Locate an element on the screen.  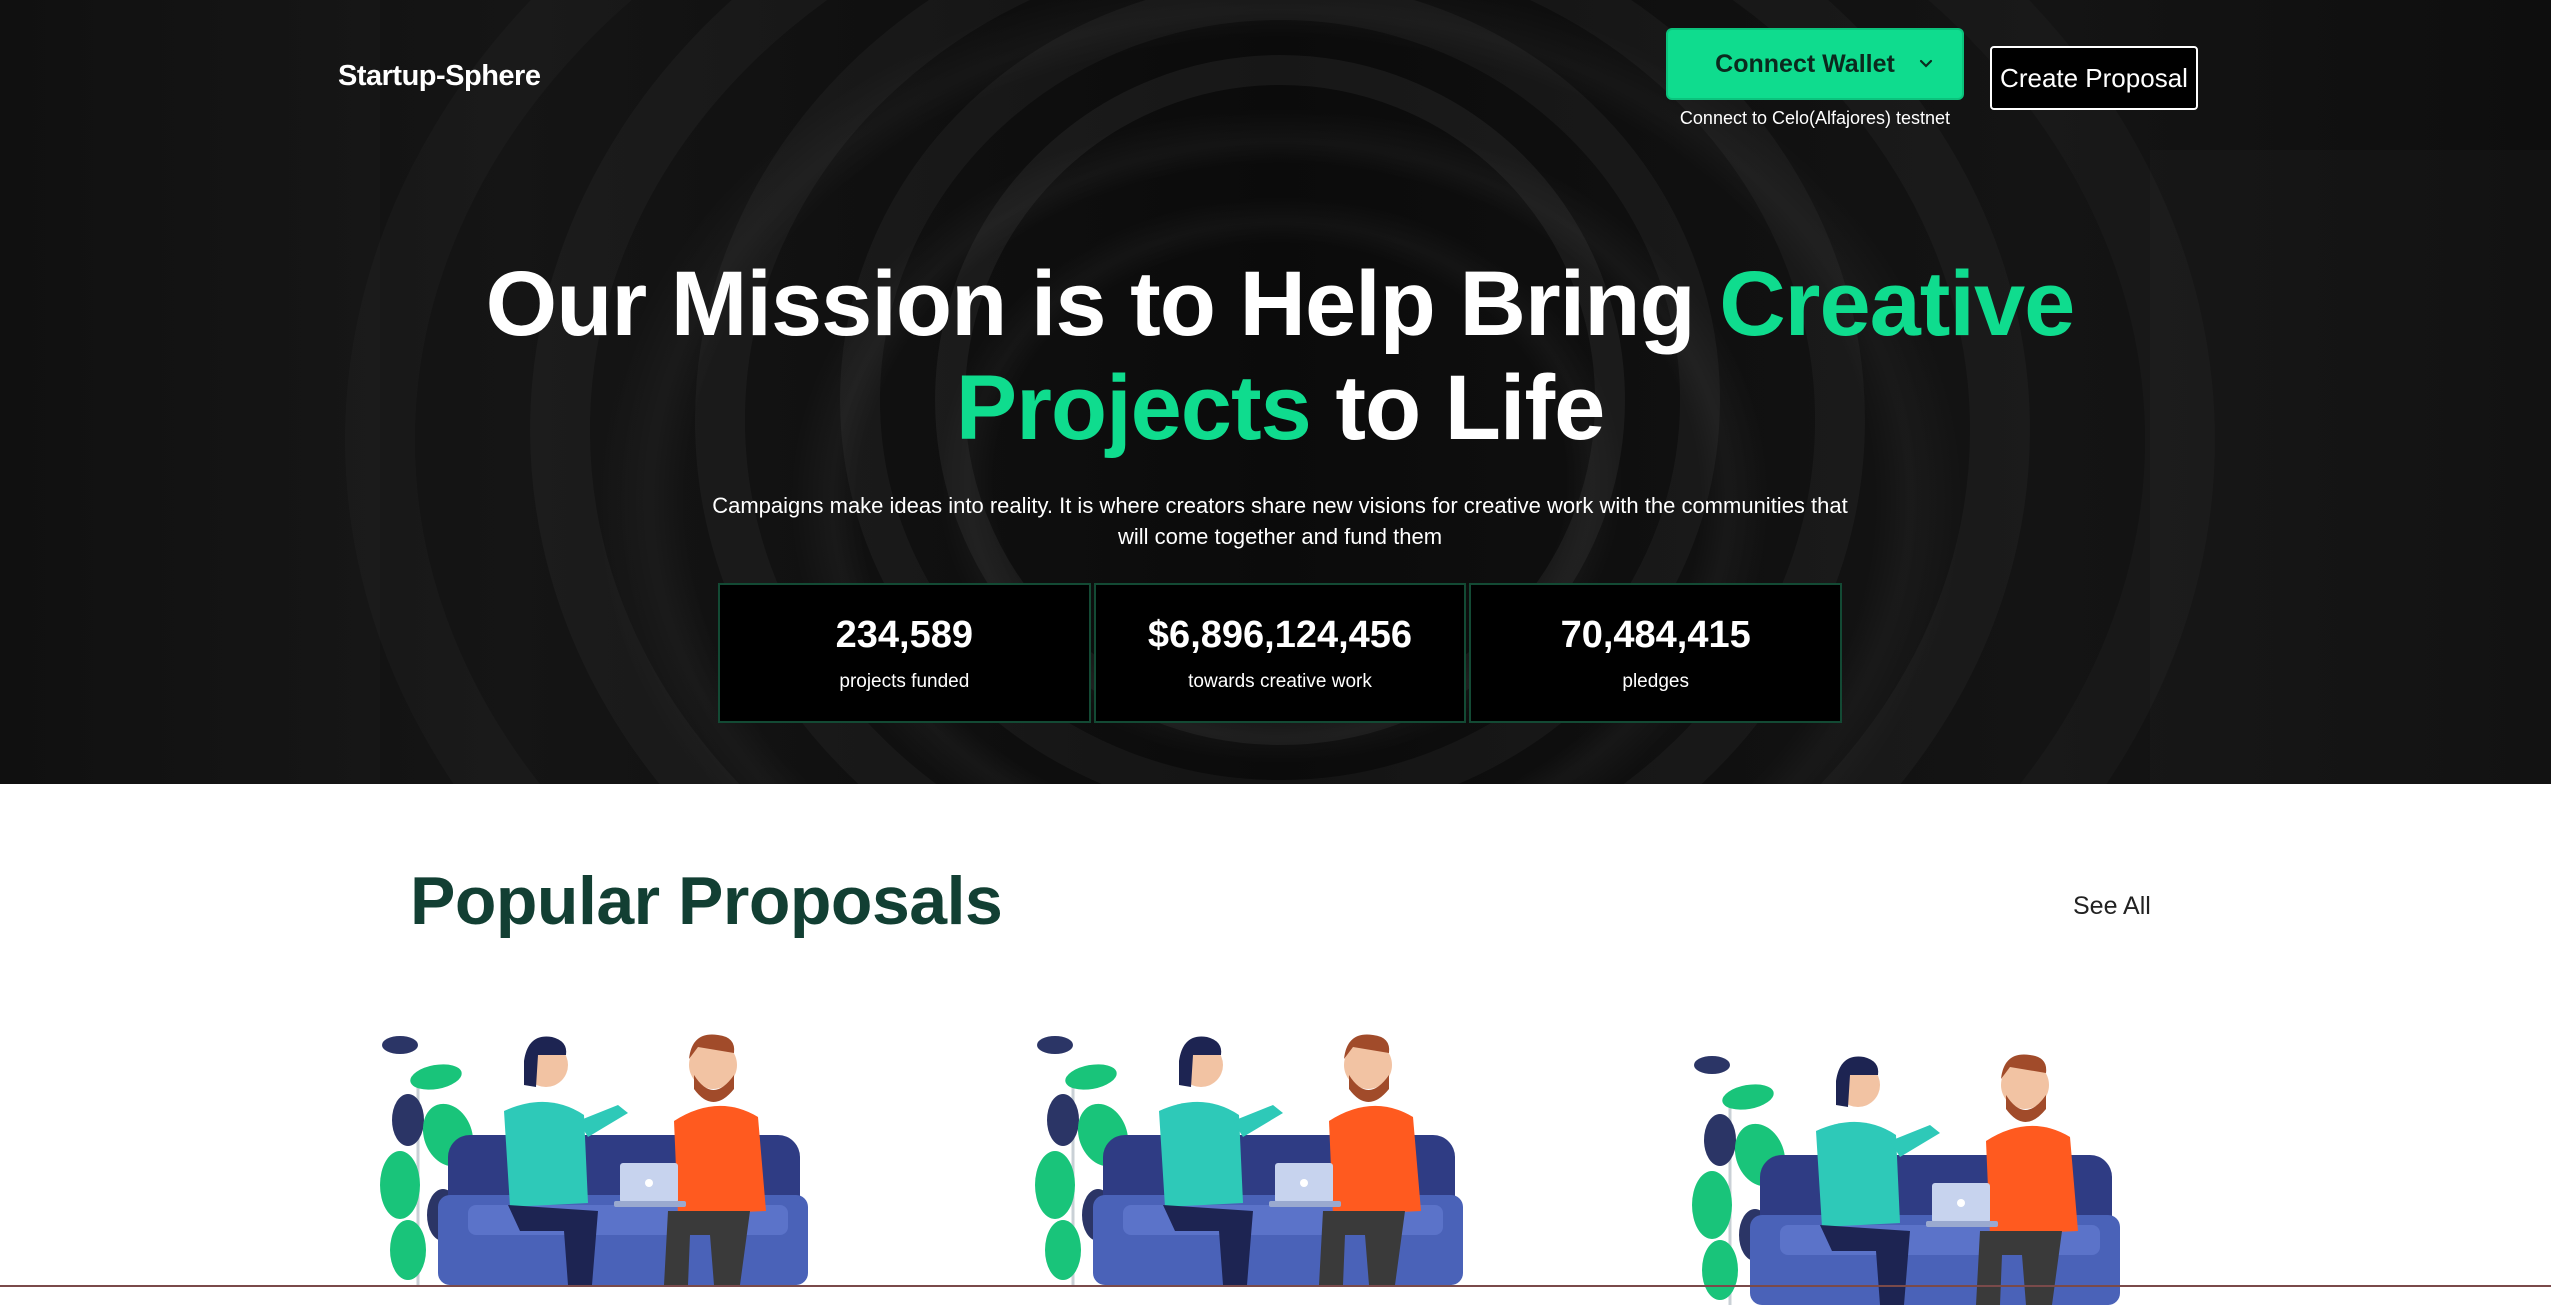
stat-label: projects funded is located at coordinates (904, 682).